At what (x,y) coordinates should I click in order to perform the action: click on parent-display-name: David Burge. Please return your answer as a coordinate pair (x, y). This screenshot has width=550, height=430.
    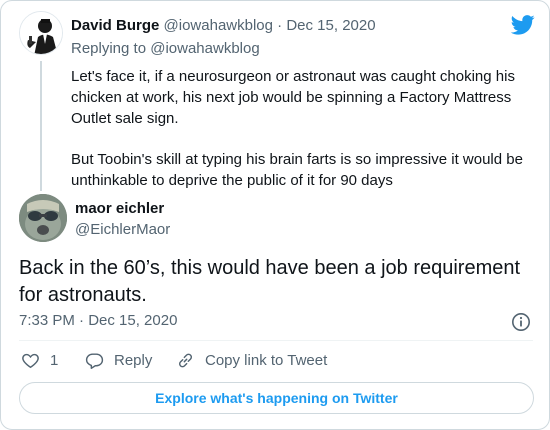
    Looking at the image, I should click on (115, 25).